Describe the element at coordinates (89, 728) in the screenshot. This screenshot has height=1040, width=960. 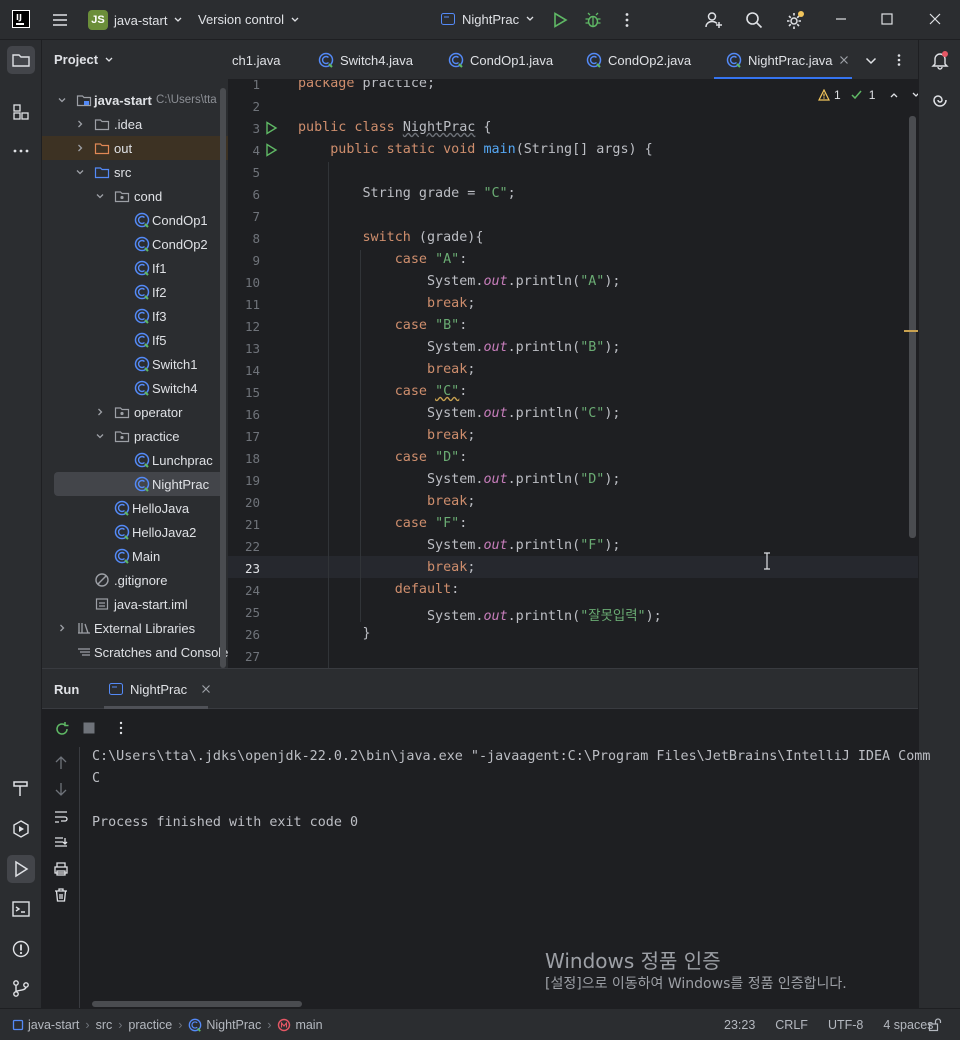
I see `stop-icon` at that location.